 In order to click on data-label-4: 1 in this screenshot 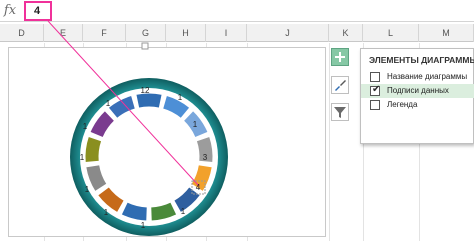, I will do `click(195, 124)`.